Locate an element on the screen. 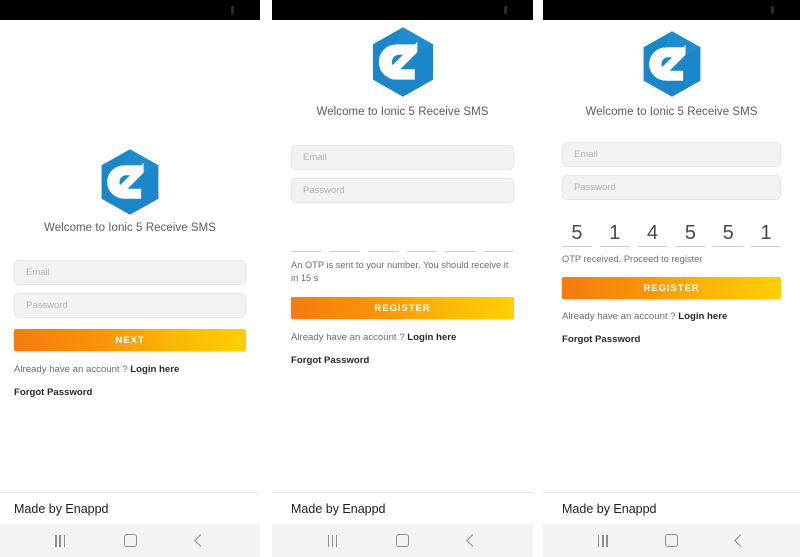 The image size is (800, 557). otp-digit-cell: 4 is located at coordinates (652, 233).